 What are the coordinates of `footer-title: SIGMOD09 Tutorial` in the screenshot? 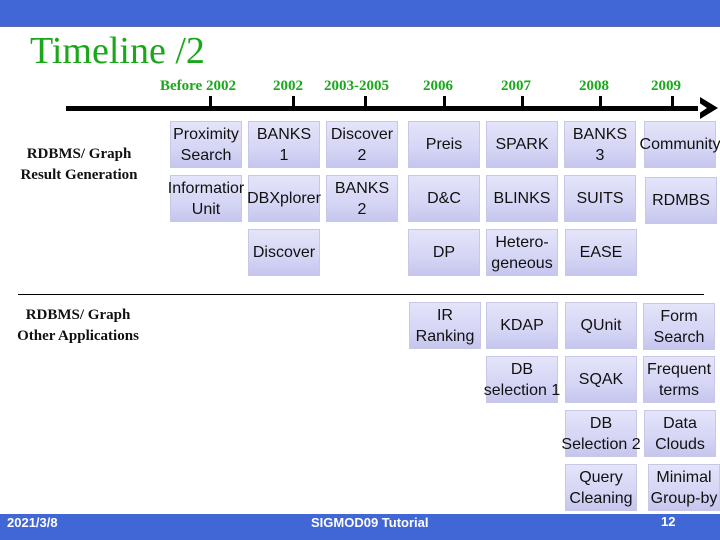 It's located at (370, 522).